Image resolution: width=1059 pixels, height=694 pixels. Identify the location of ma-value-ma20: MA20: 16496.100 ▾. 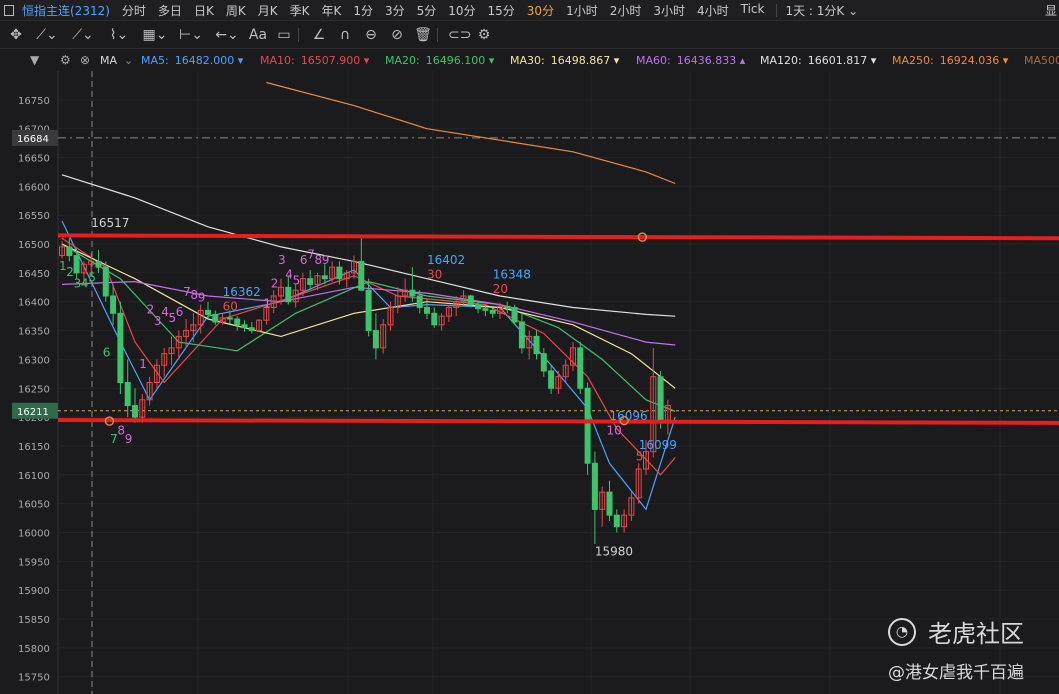
(439, 60).